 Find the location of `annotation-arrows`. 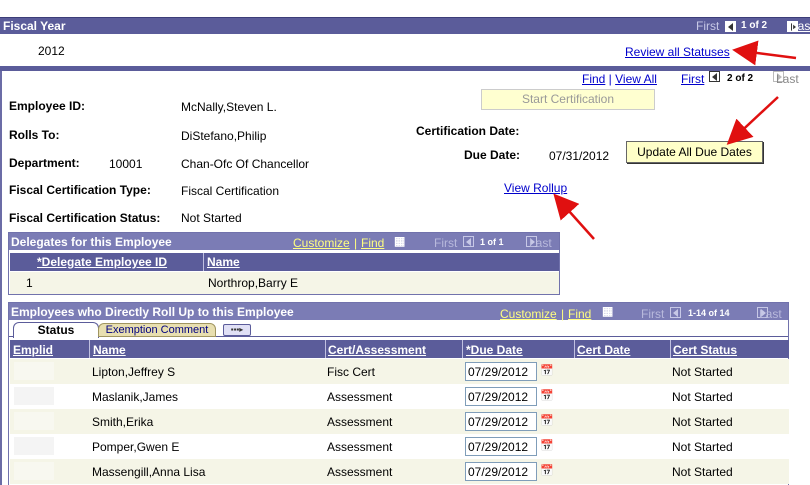

annotation-arrows is located at coordinates (675, 140).